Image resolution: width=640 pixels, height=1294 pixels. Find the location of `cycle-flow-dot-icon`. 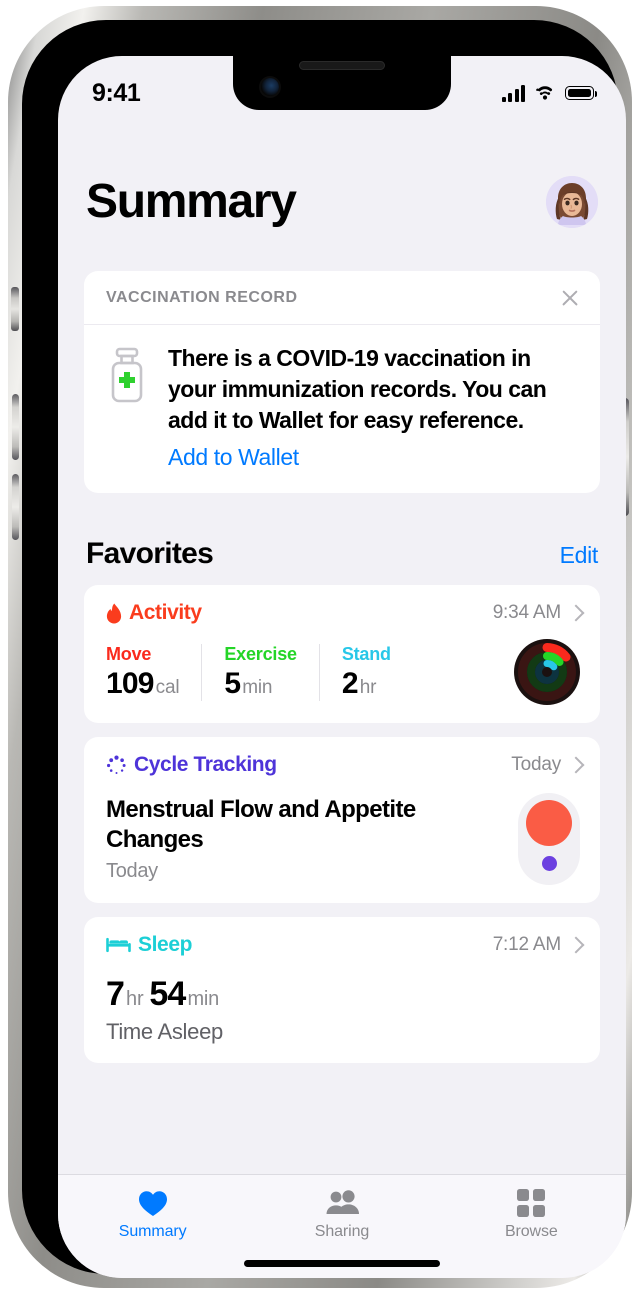

cycle-flow-dot-icon is located at coordinates (549, 823).